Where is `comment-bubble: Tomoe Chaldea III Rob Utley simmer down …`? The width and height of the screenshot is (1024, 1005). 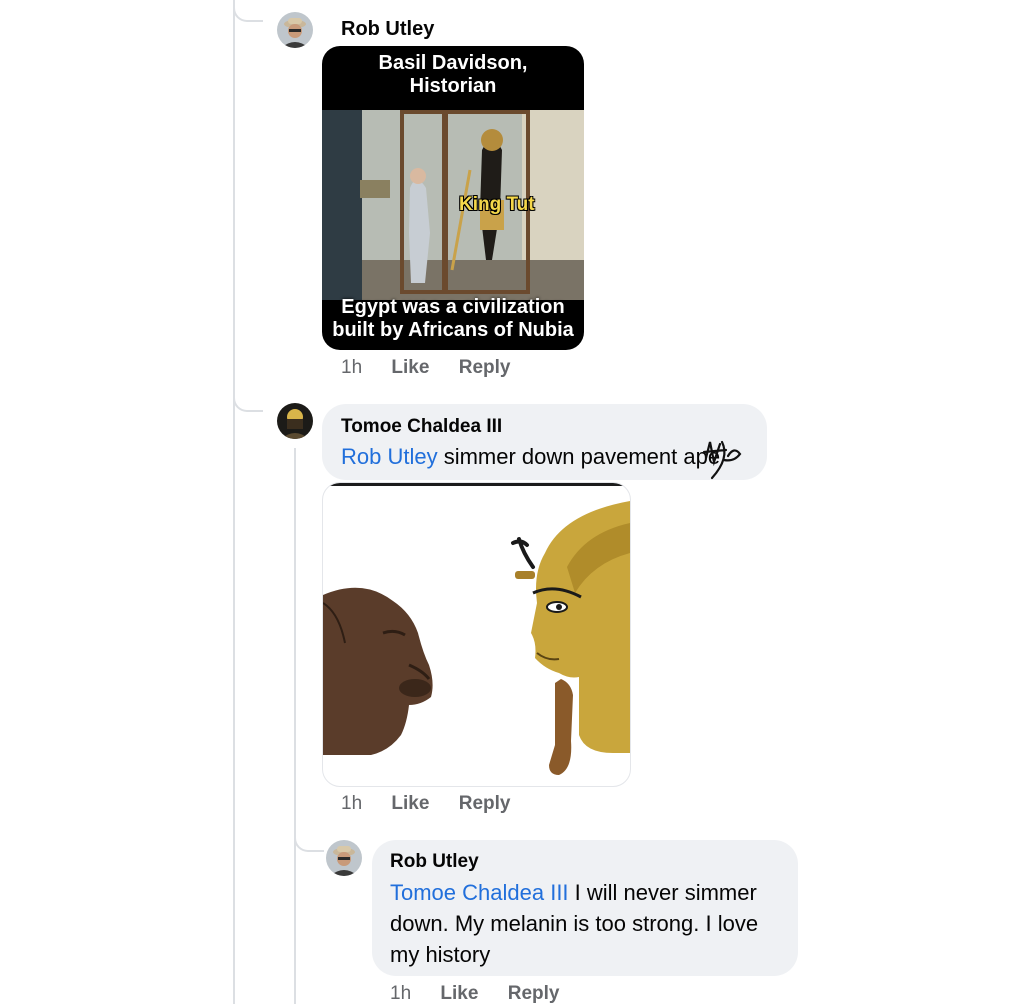 comment-bubble: Tomoe Chaldea III Rob Utley simmer down … is located at coordinates (544, 442).